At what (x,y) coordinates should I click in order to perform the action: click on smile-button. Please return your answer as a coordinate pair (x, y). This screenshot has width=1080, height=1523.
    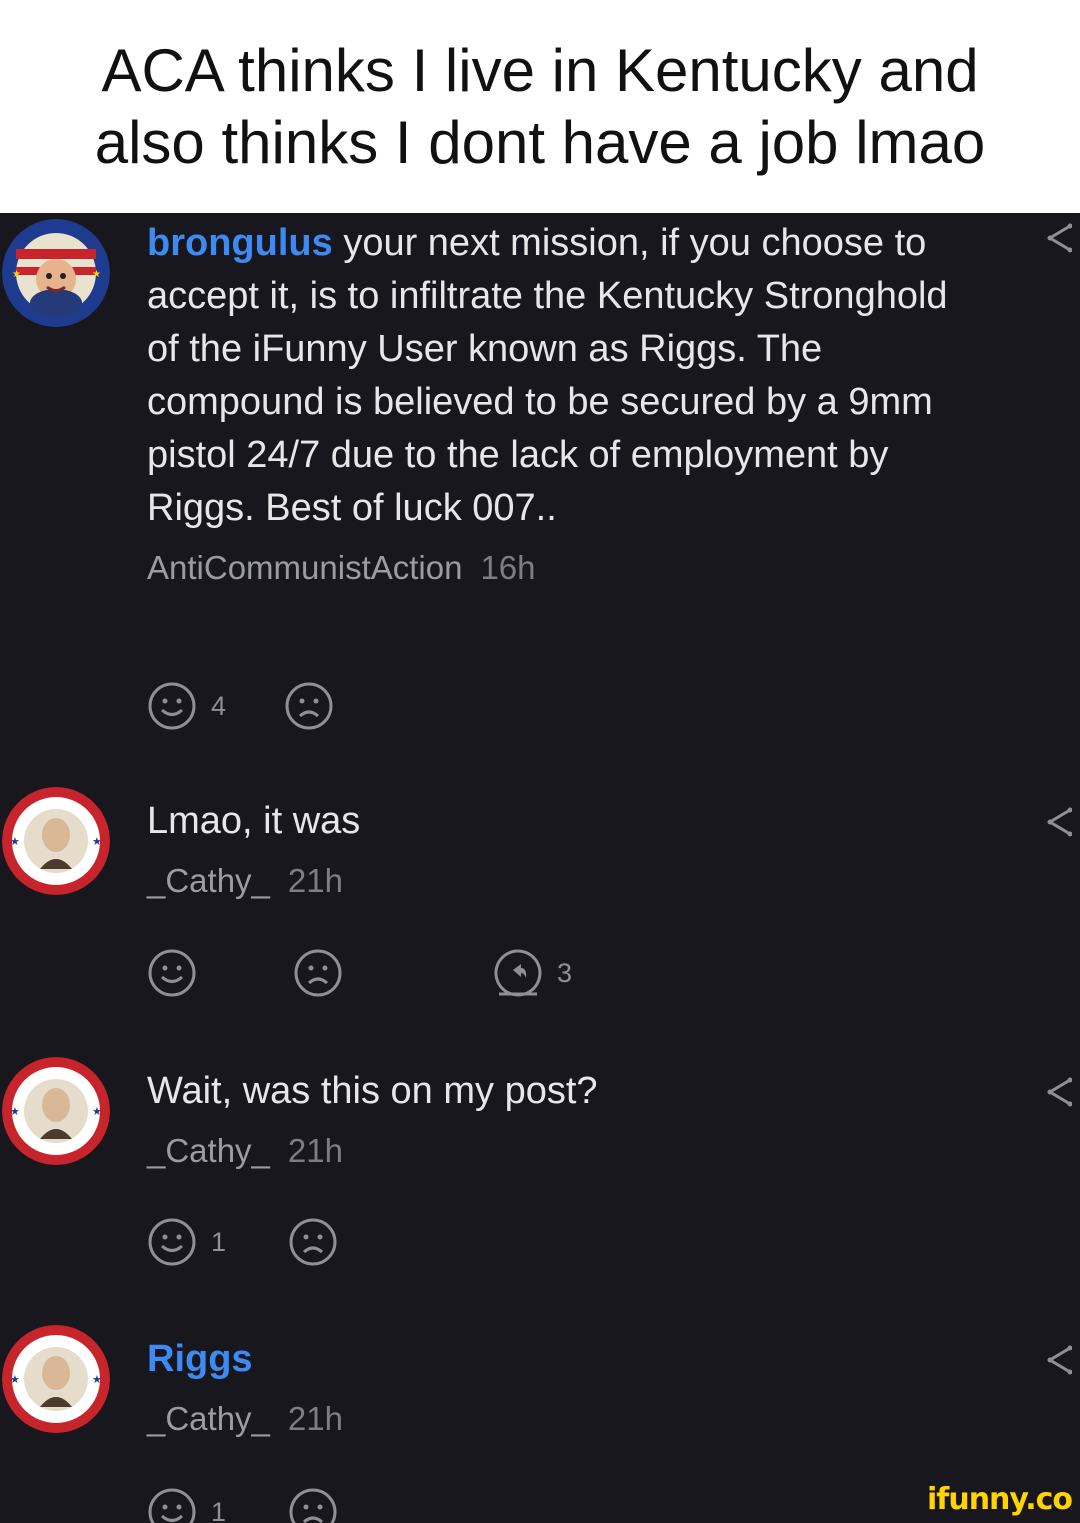
    Looking at the image, I should click on (179, 973).